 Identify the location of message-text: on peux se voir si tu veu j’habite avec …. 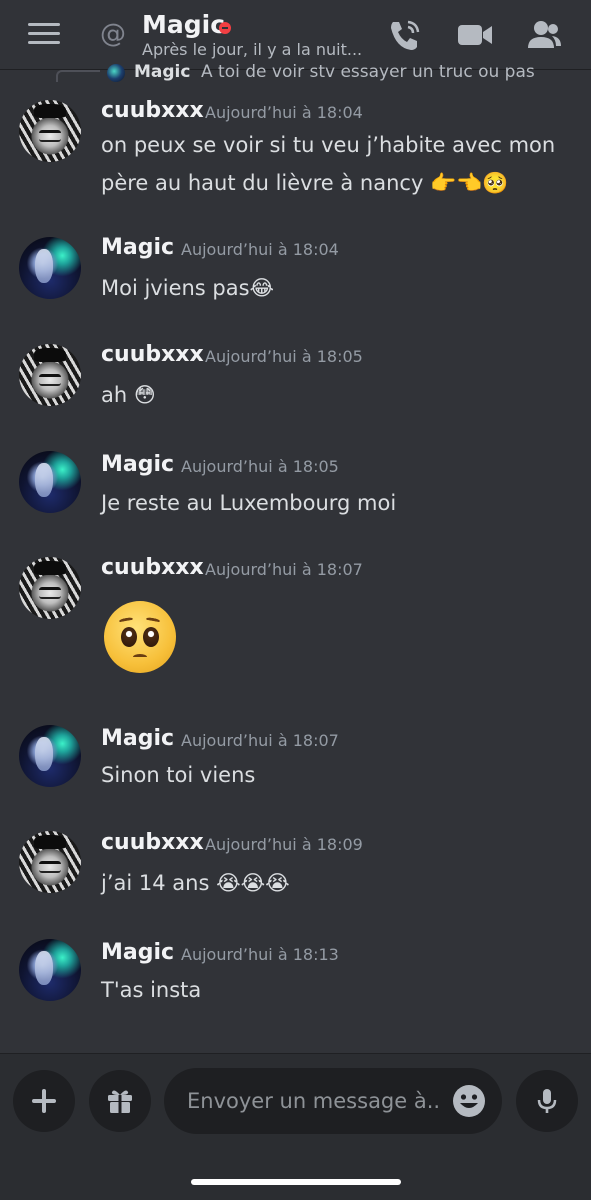
(328, 164).